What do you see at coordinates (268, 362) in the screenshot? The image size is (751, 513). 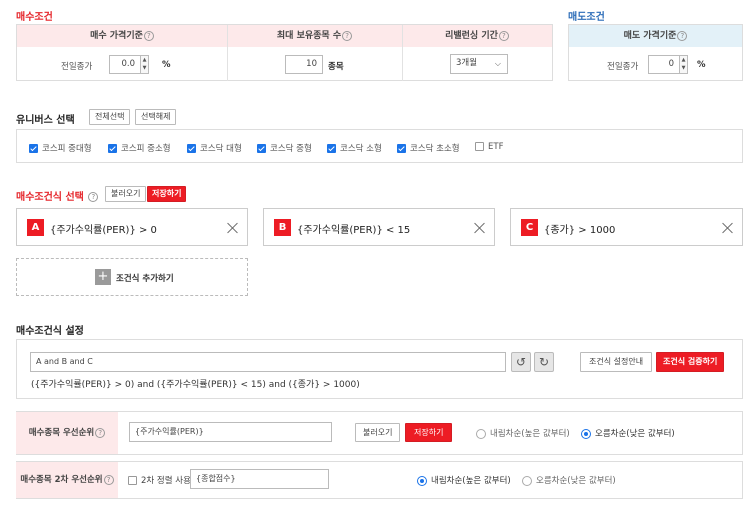 I see `formula-expression-input: A and B and C` at bounding box center [268, 362].